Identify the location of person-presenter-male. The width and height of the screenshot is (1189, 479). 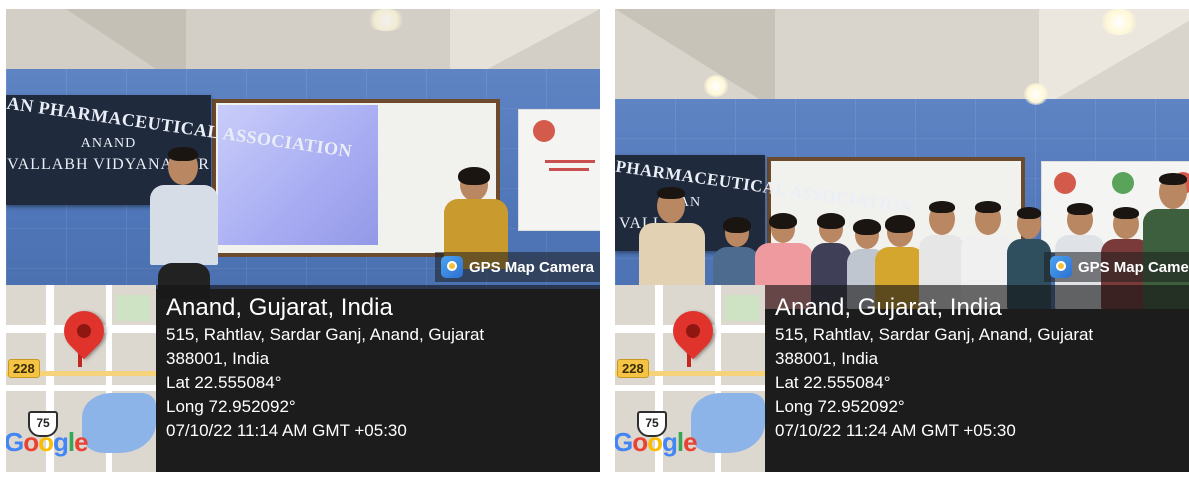
(184, 223).